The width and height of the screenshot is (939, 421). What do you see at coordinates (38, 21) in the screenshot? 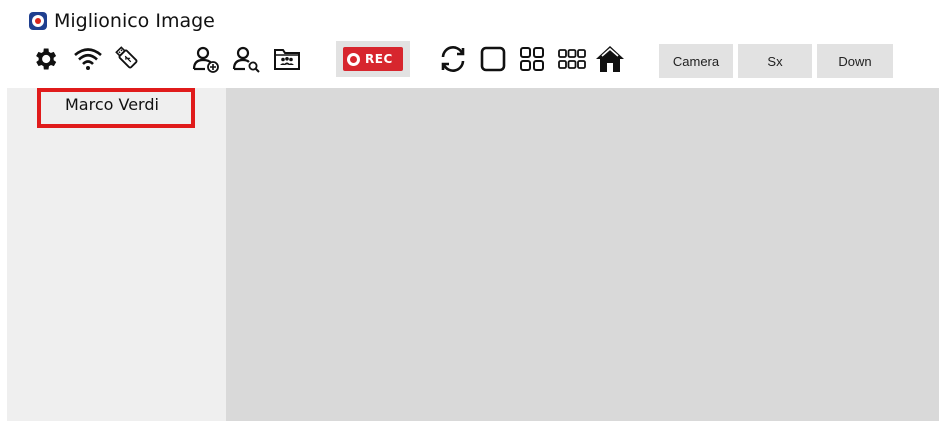
I see `app-logo-icon` at bounding box center [38, 21].